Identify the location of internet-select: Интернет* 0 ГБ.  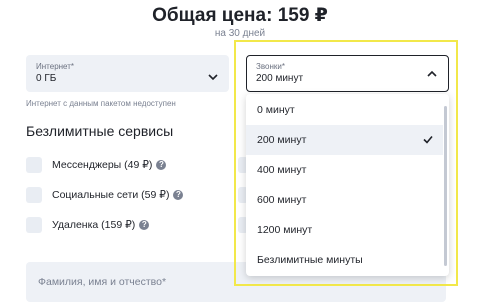
(127, 73).